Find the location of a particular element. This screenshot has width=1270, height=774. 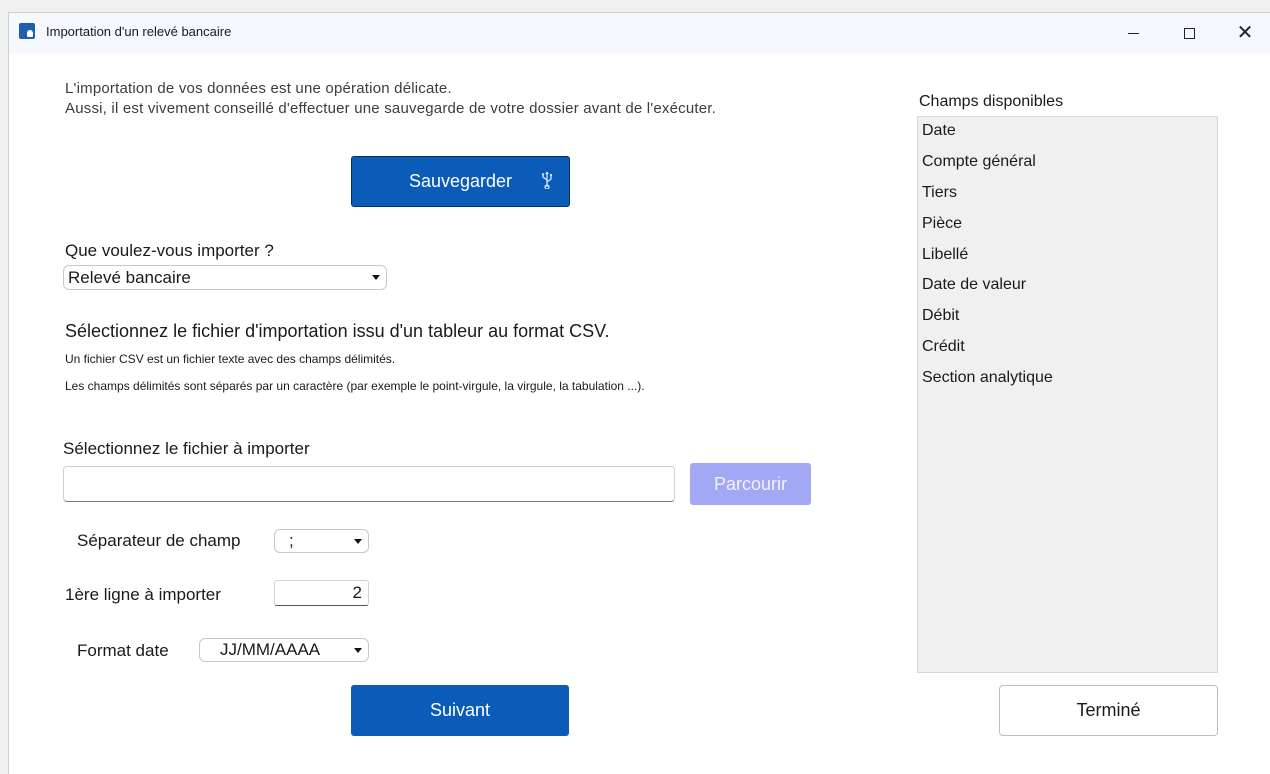

list-item: Section analytique is located at coordinates (987, 378).